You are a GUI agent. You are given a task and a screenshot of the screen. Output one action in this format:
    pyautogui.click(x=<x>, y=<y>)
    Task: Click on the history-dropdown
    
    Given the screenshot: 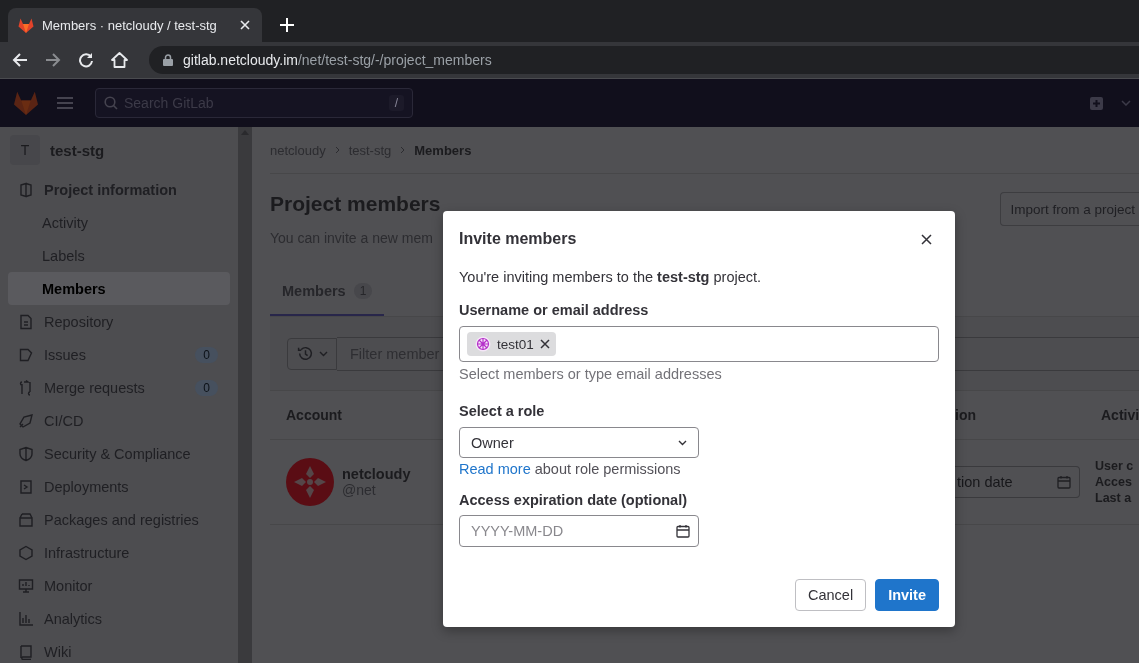 What is the action you would take?
    pyautogui.click(x=312, y=353)
    